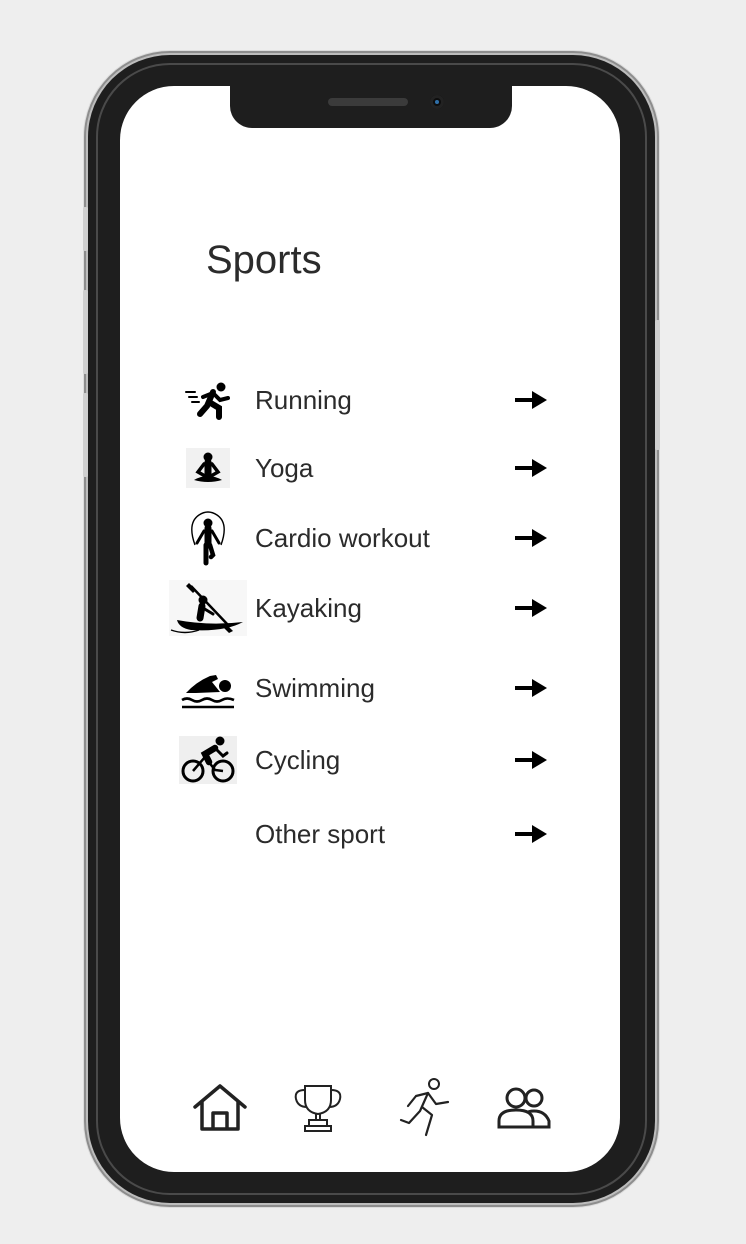 The height and width of the screenshot is (1244, 746). Describe the element at coordinates (208, 400) in the screenshot. I see `running-icon` at that location.